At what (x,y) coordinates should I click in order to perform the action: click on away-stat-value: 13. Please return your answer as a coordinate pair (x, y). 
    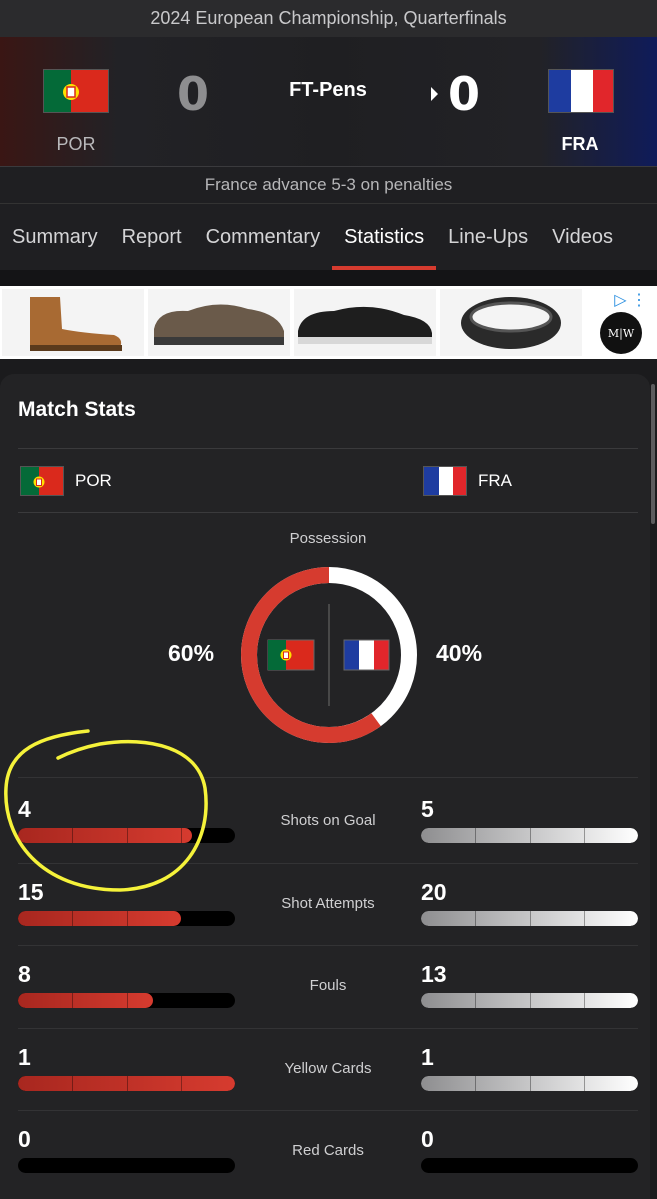
    Looking at the image, I should click on (434, 974).